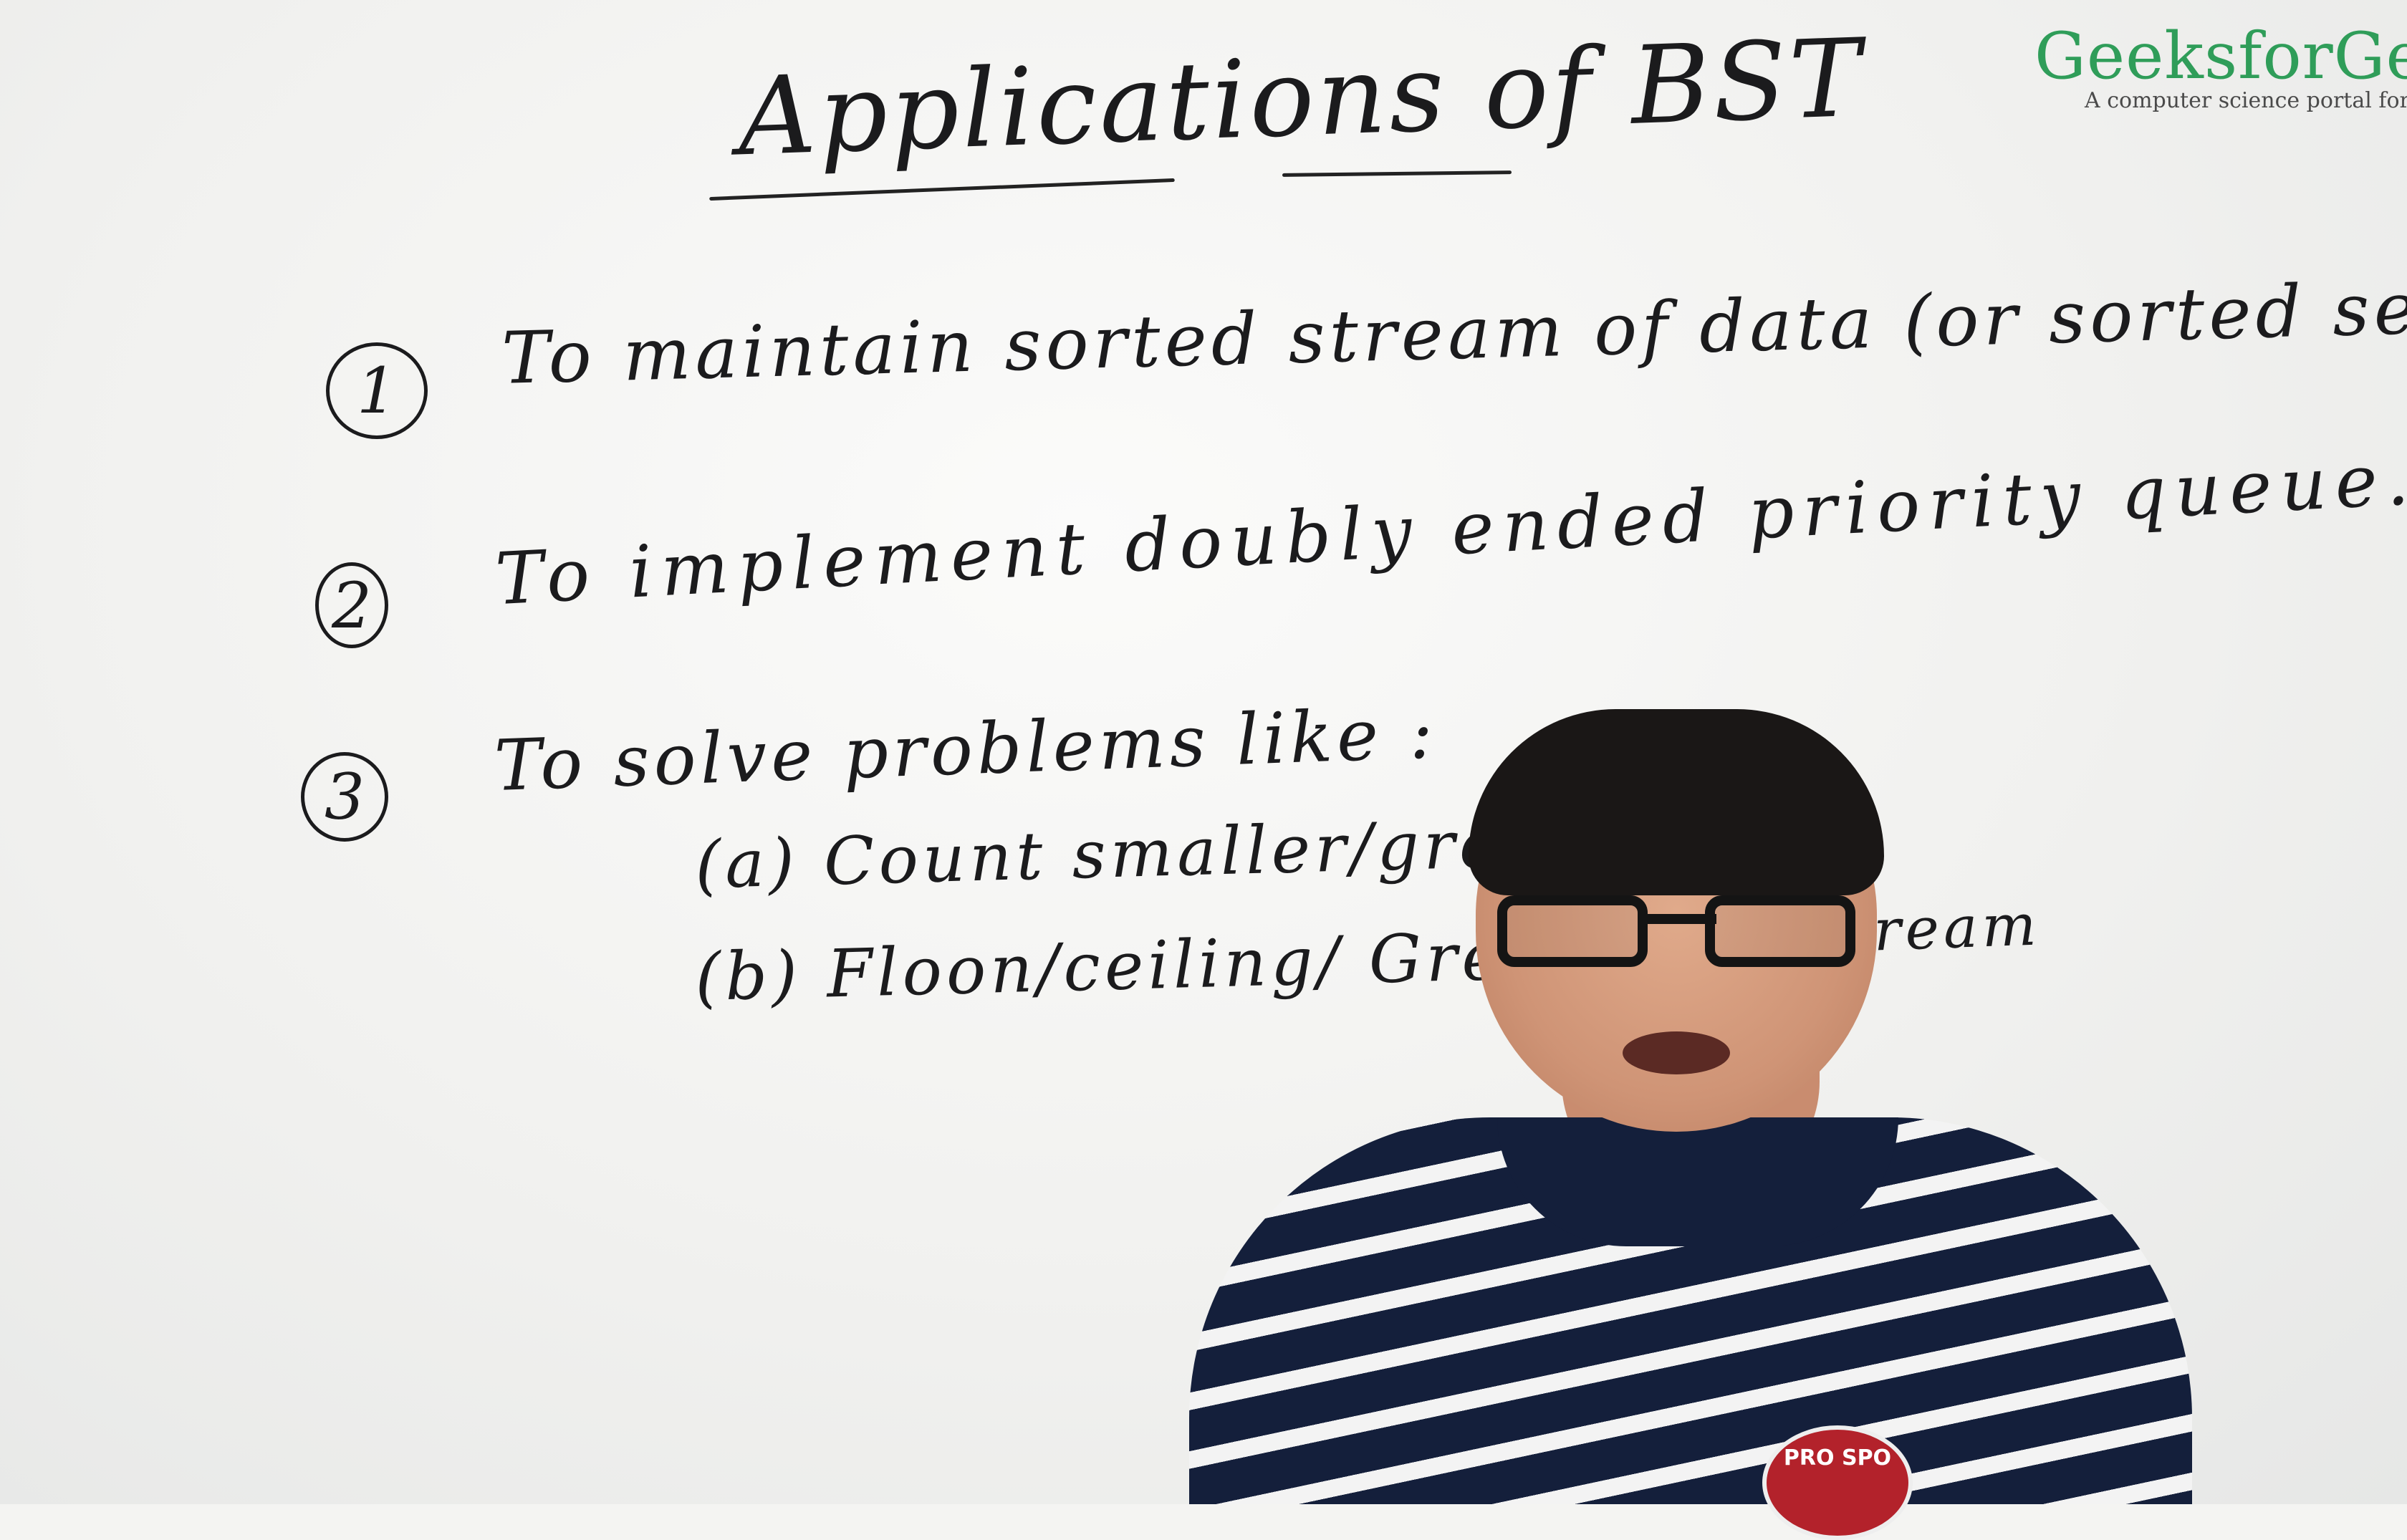 The height and width of the screenshot is (1540, 2407). I want to click on subitem-b-label: (b), so click(748, 976).